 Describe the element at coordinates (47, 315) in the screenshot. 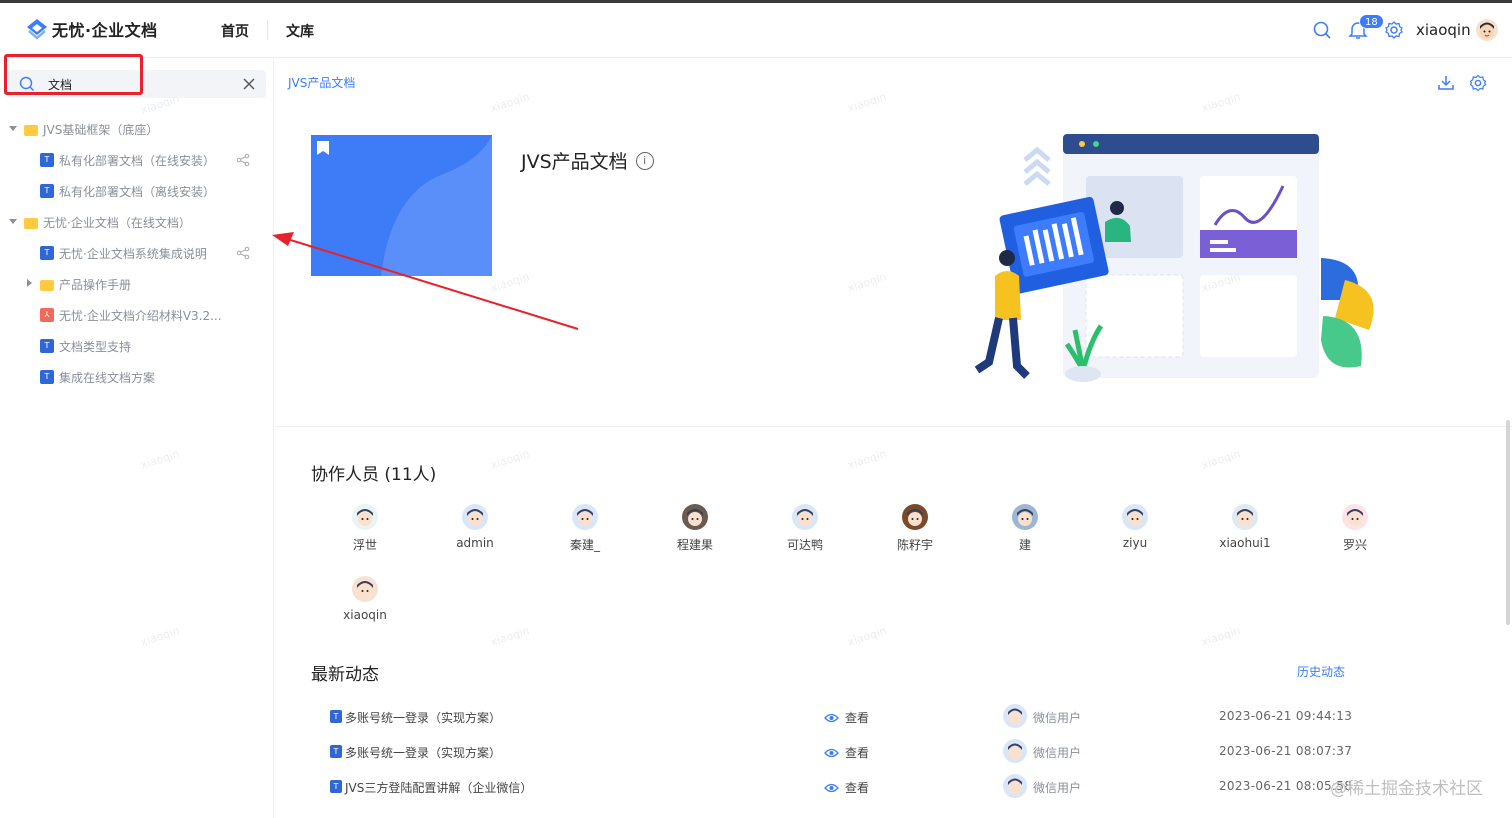

I see `pdf-icon: ⅄` at that location.